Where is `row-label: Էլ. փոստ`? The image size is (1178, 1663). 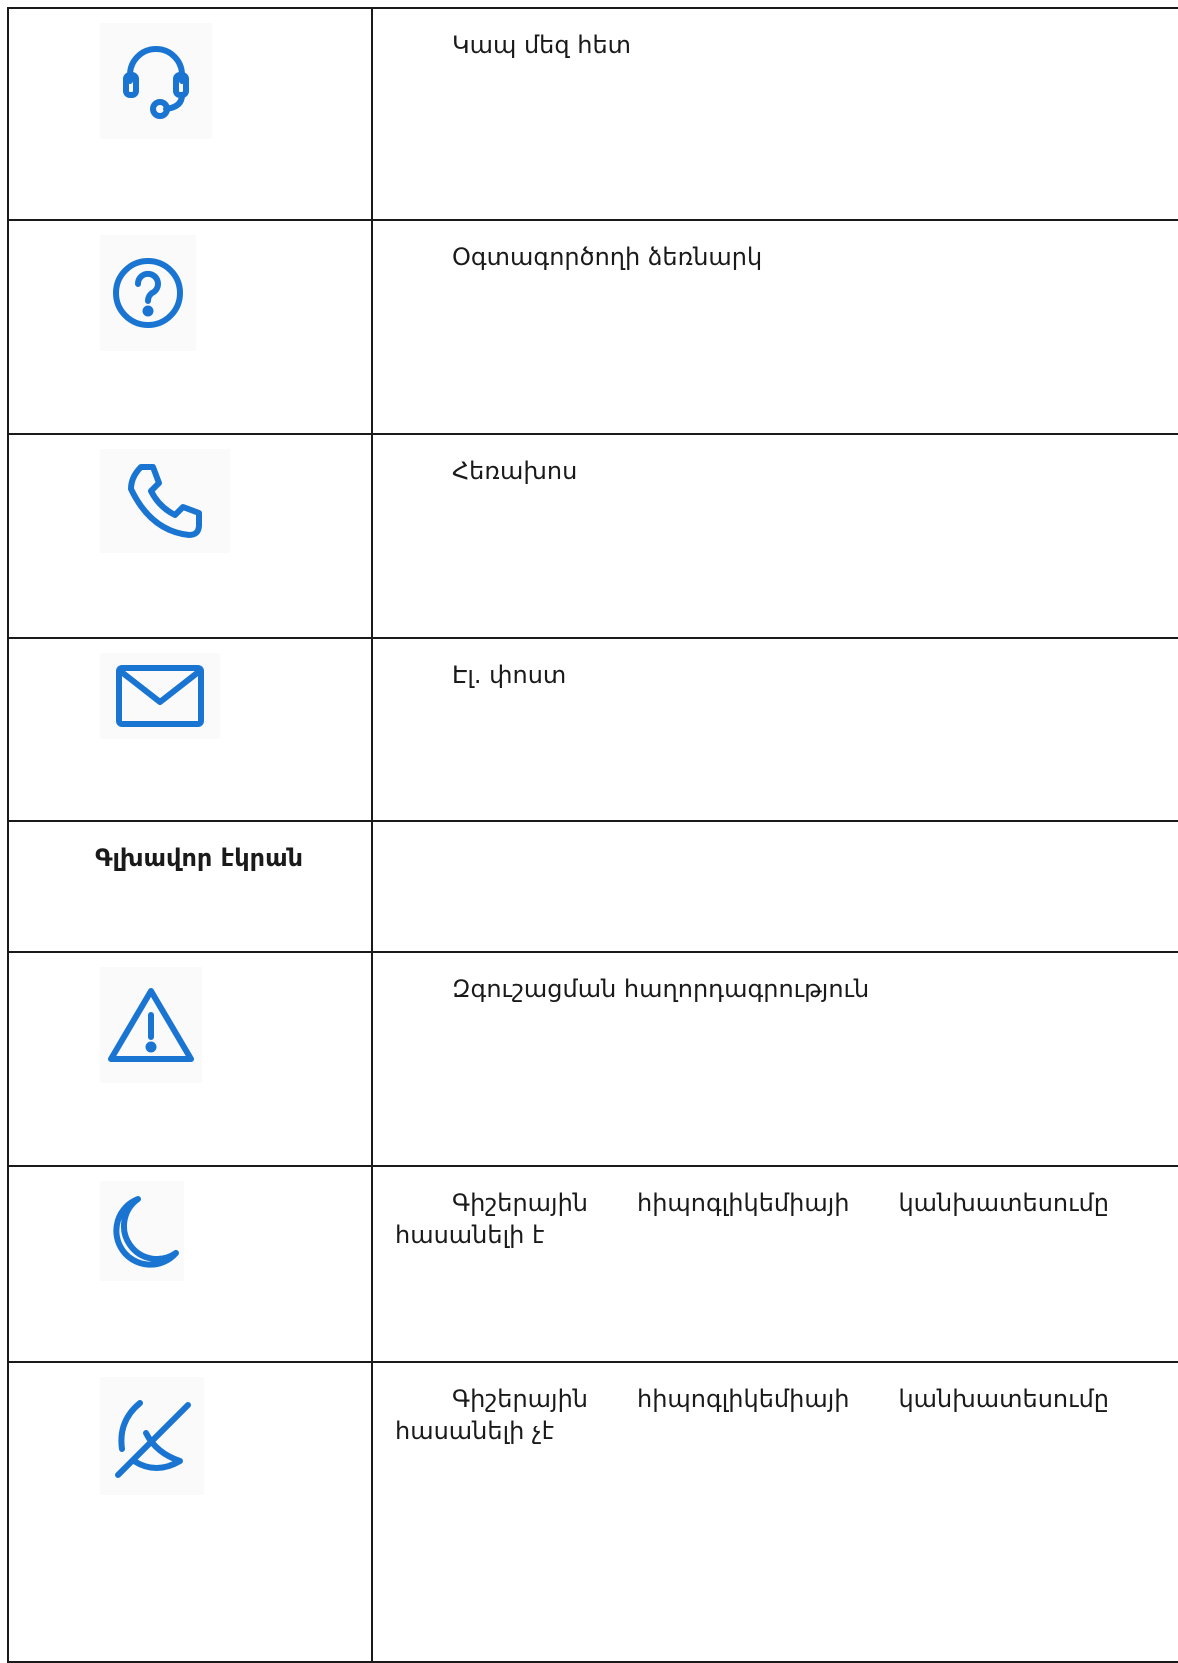 row-label: Էլ. փոստ is located at coordinates (509, 675).